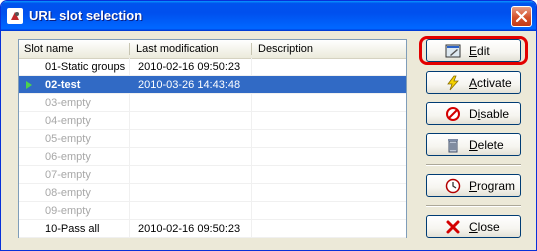 This screenshot has height=251, width=537. What do you see at coordinates (74, 49) in the screenshot?
I see `column-header-slot-name: Slot name` at bounding box center [74, 49].